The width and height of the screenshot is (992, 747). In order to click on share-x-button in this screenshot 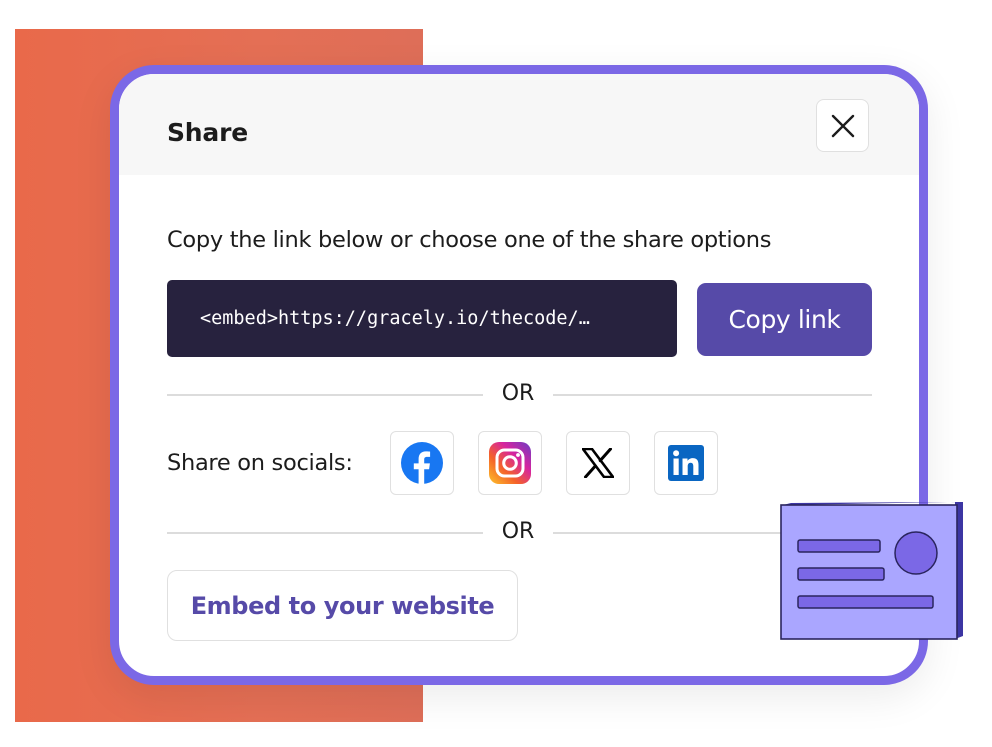, I will do `click(598, 463)`.